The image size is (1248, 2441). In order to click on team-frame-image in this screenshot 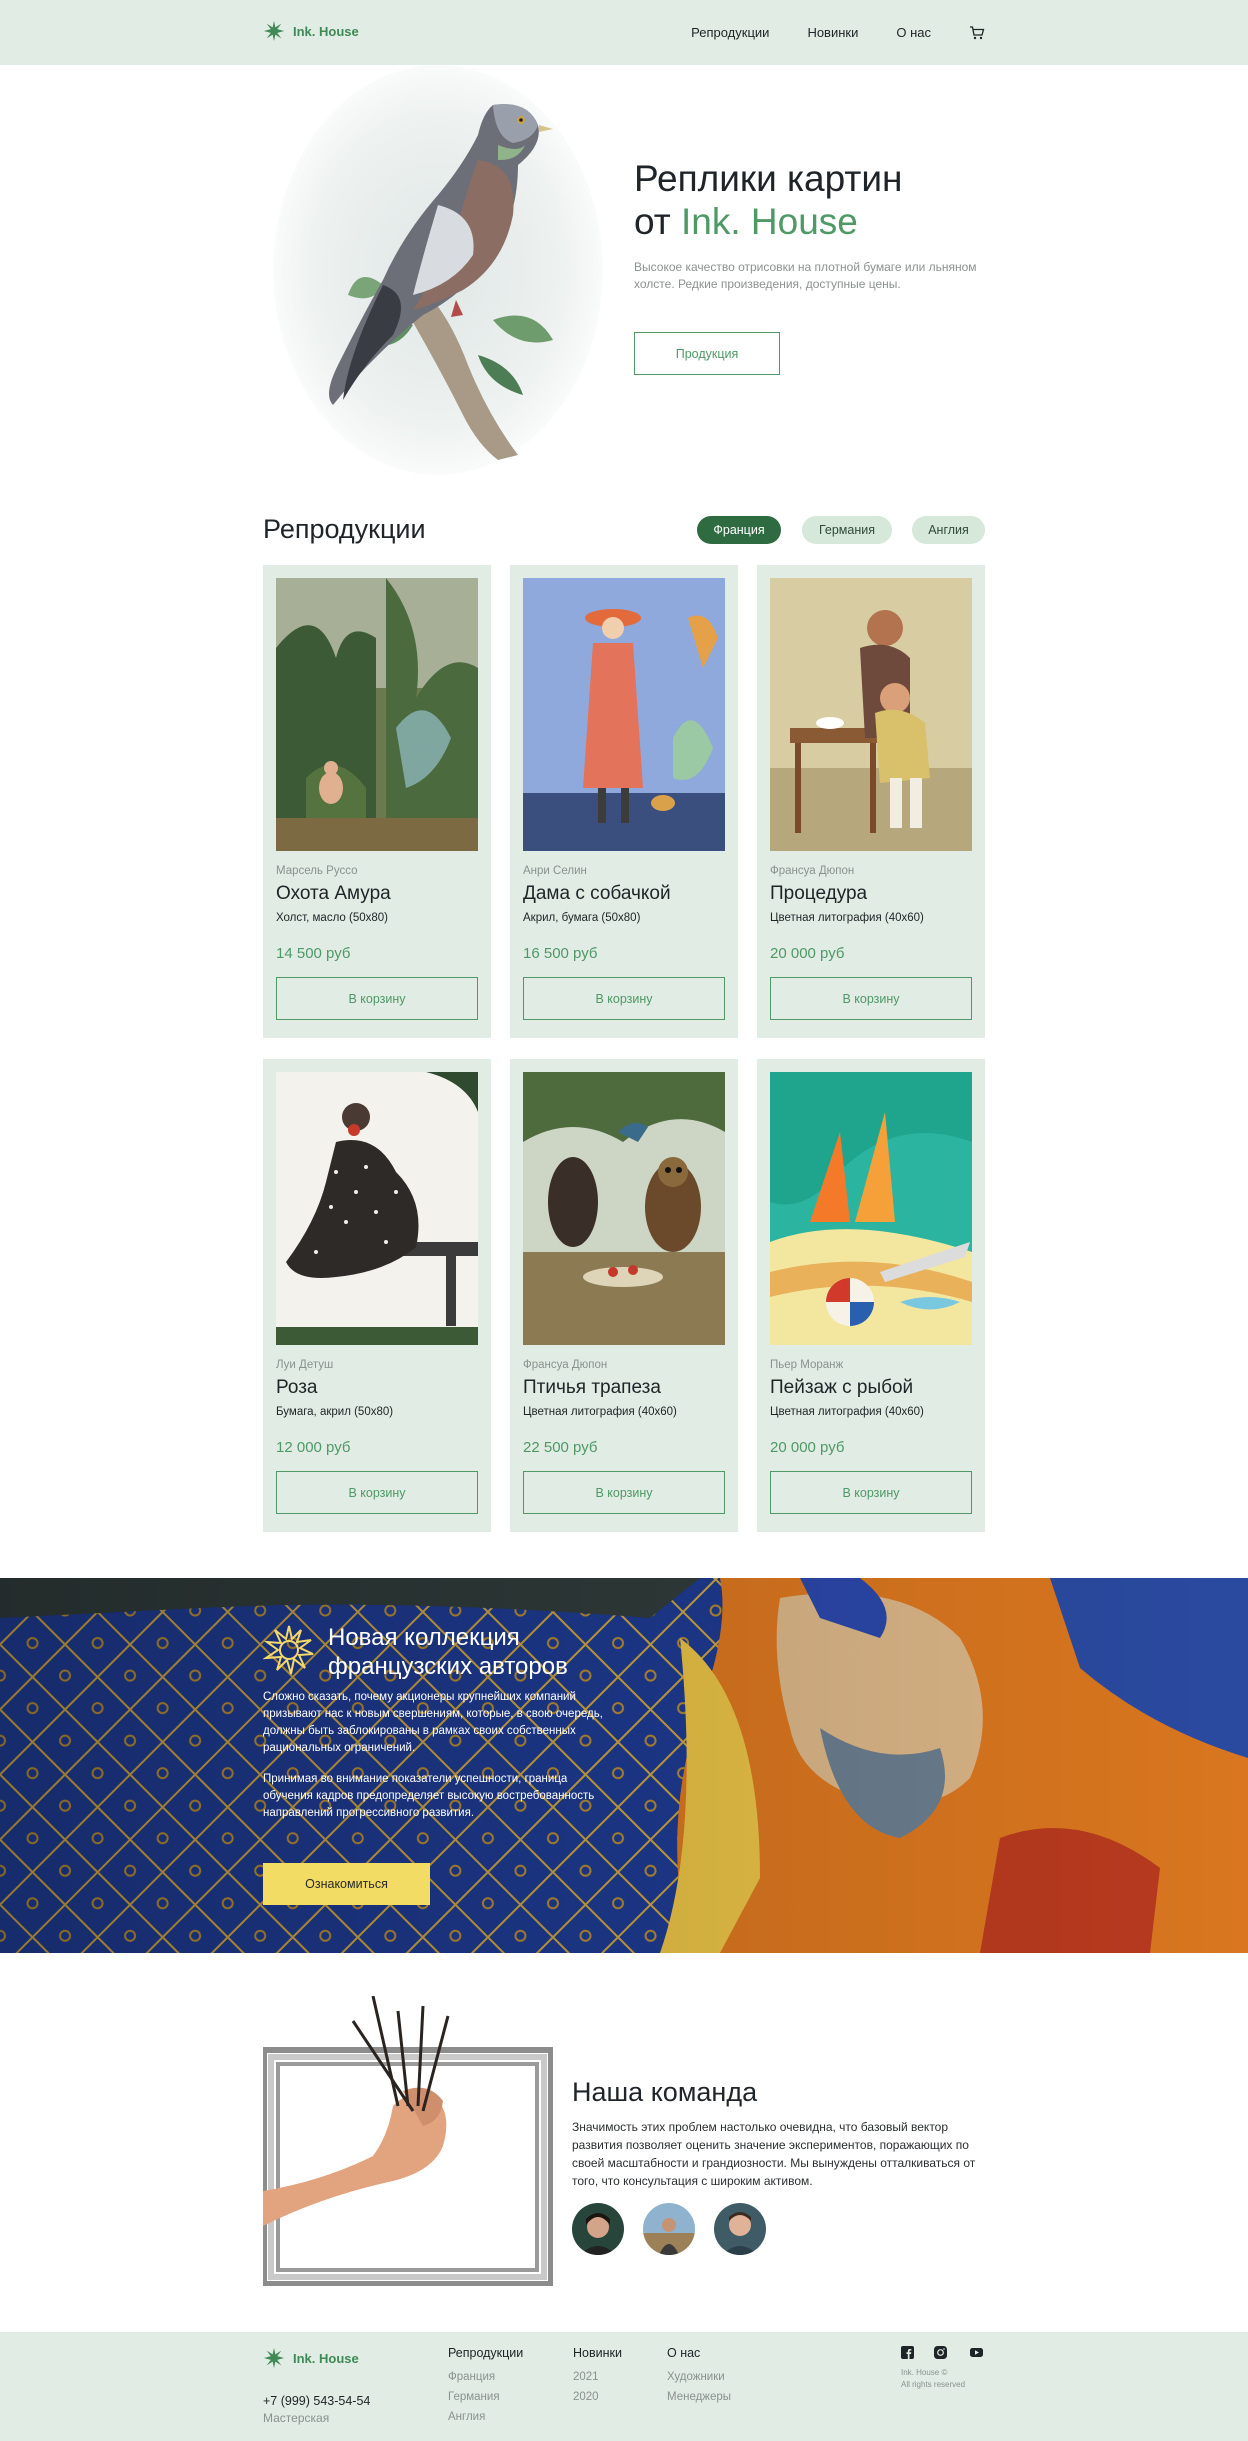, I will do `click(408, 2141)`.